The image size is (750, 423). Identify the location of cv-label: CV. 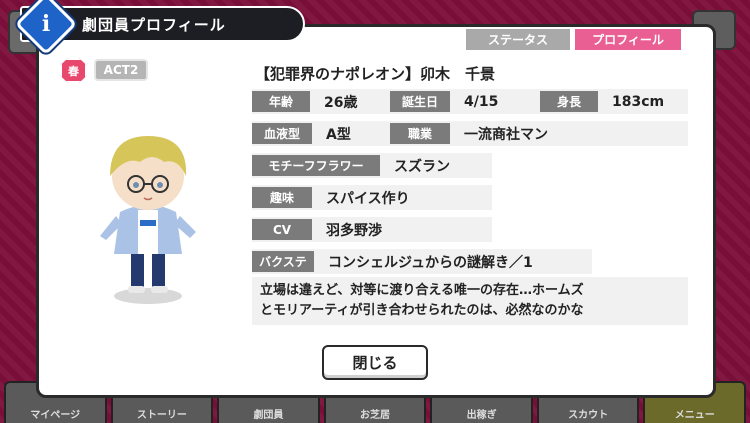
(282, 229).